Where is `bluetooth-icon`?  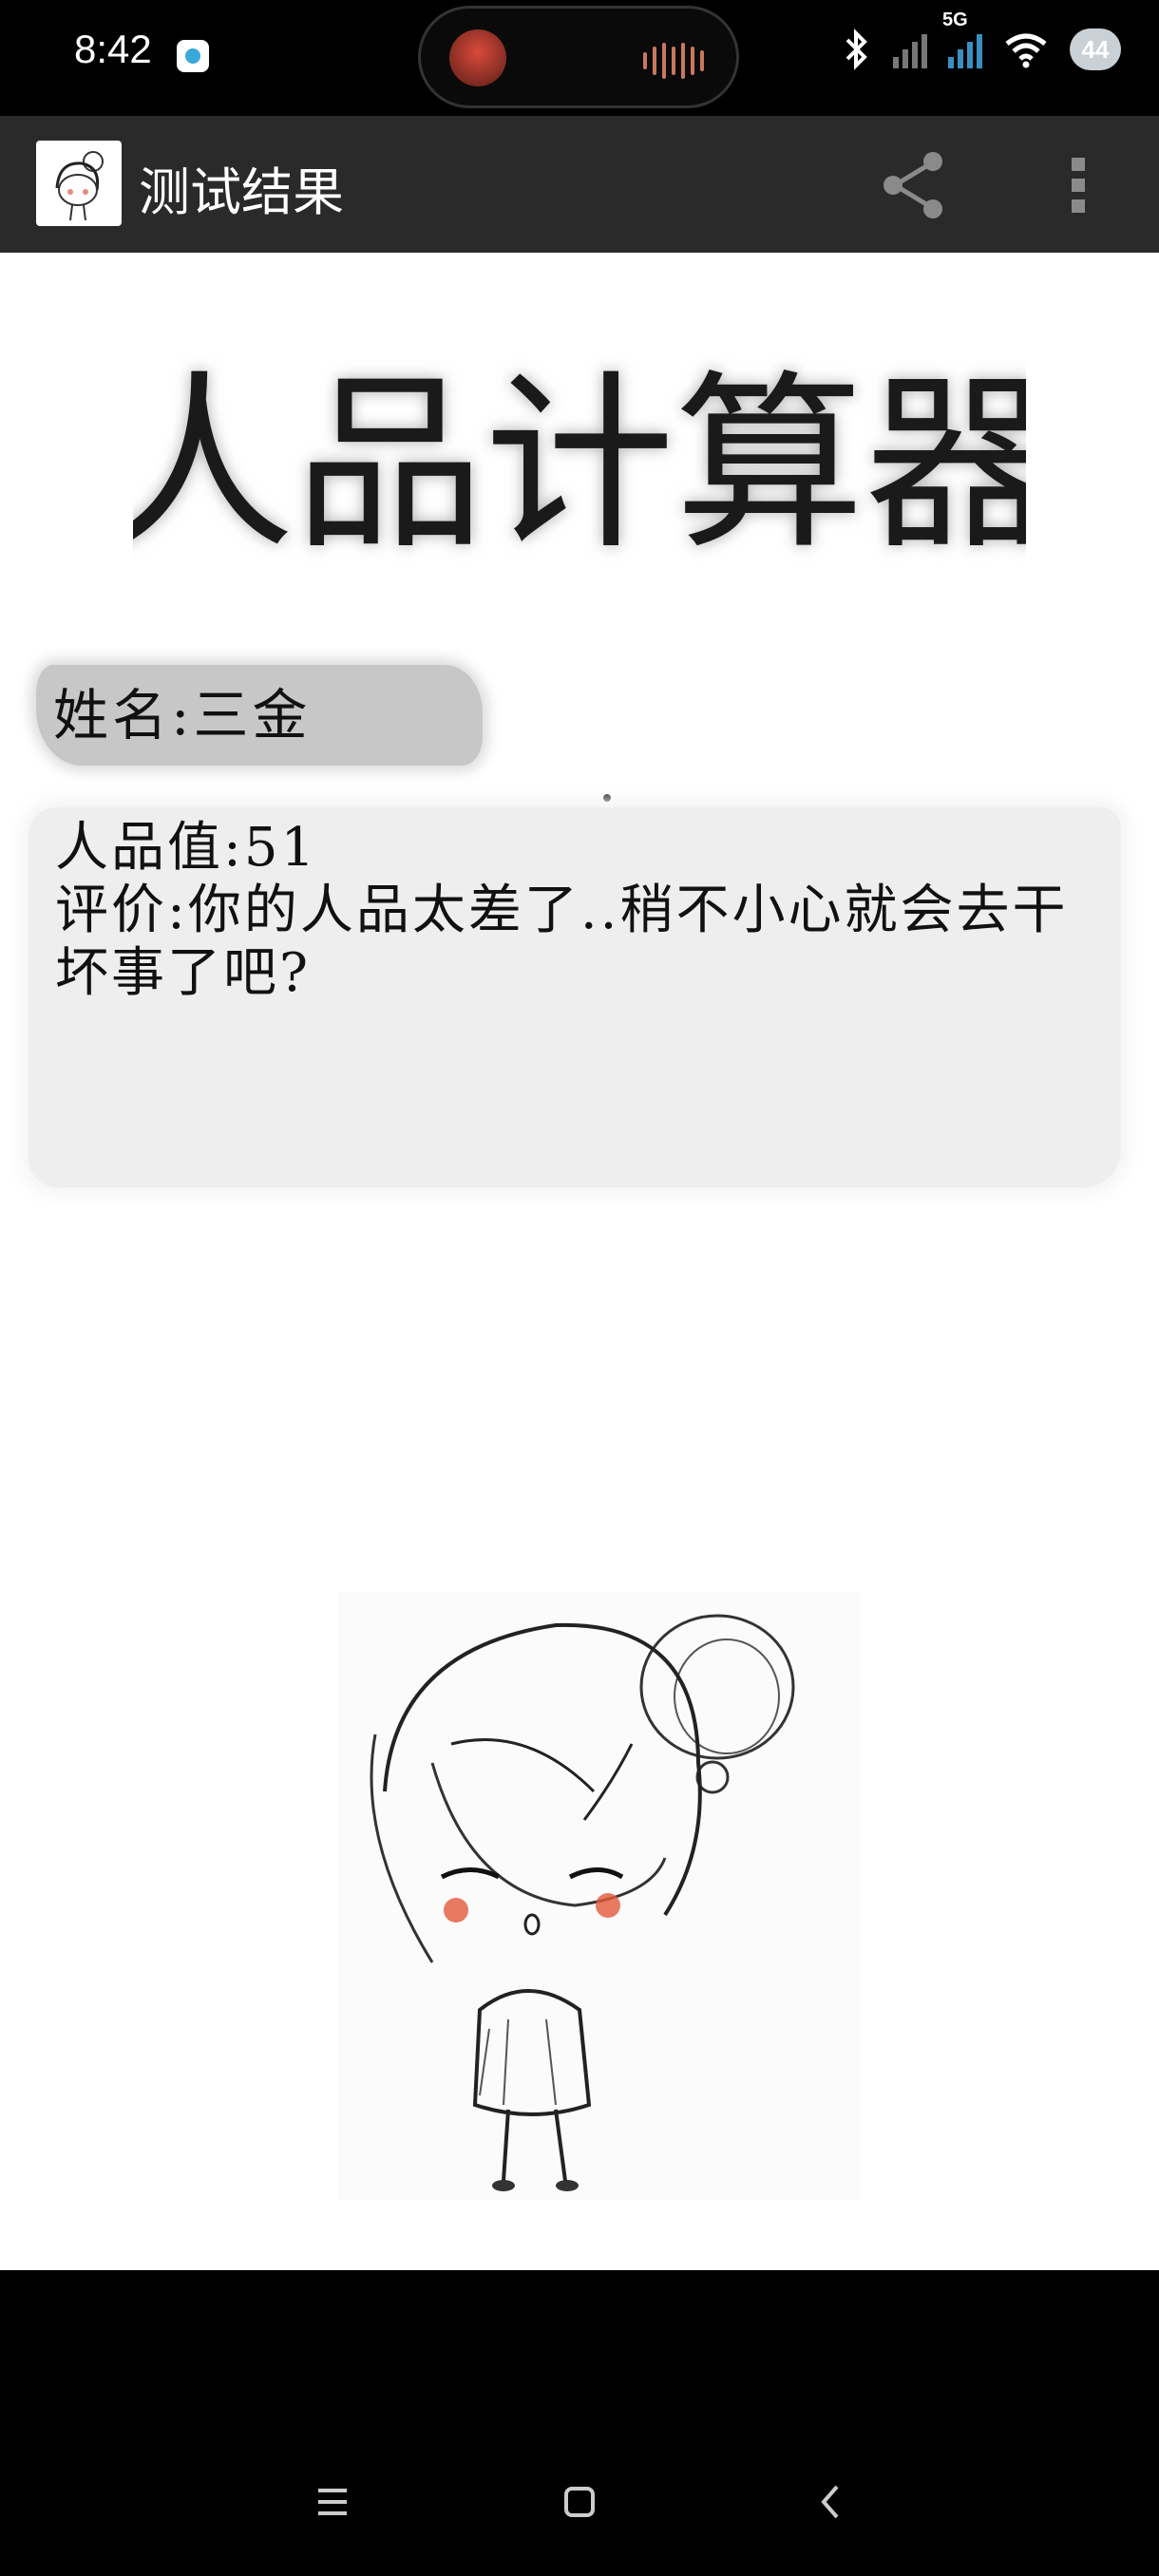 bluetooth-icon is located at coordinates (856, 49).